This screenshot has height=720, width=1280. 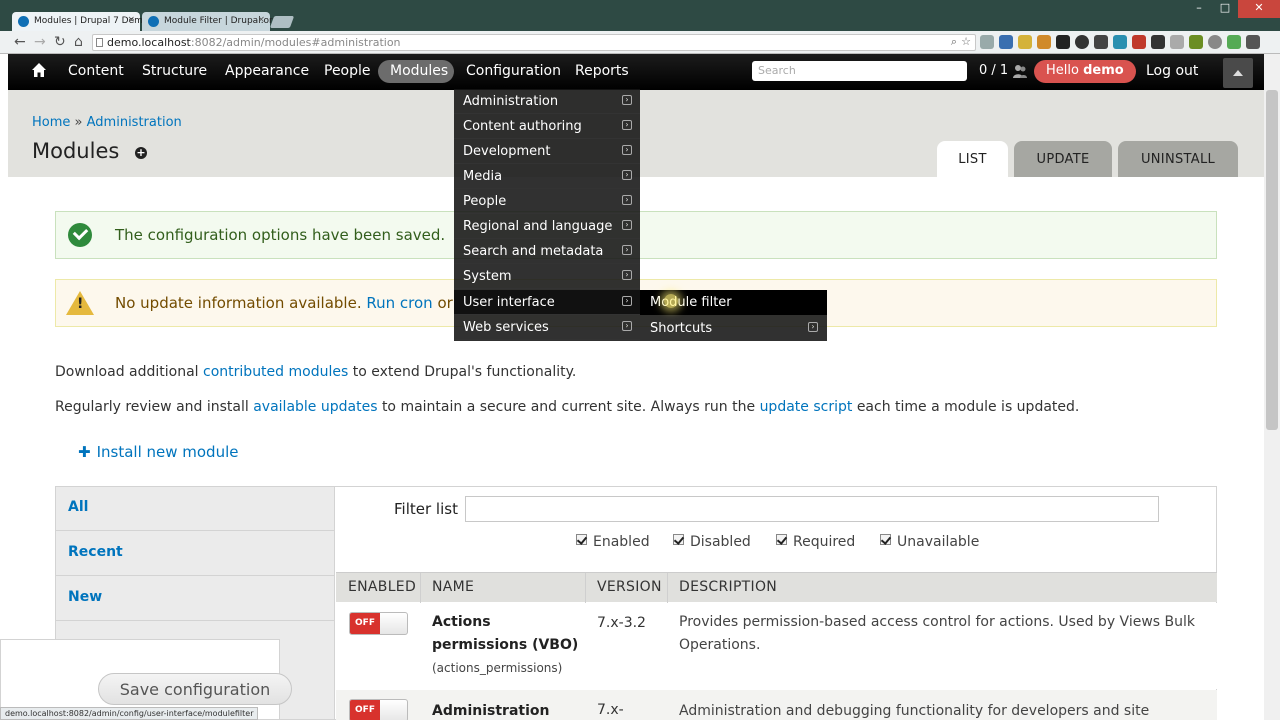 I want to click on toolbar-item-content: Content, so click(x=96, y=71).